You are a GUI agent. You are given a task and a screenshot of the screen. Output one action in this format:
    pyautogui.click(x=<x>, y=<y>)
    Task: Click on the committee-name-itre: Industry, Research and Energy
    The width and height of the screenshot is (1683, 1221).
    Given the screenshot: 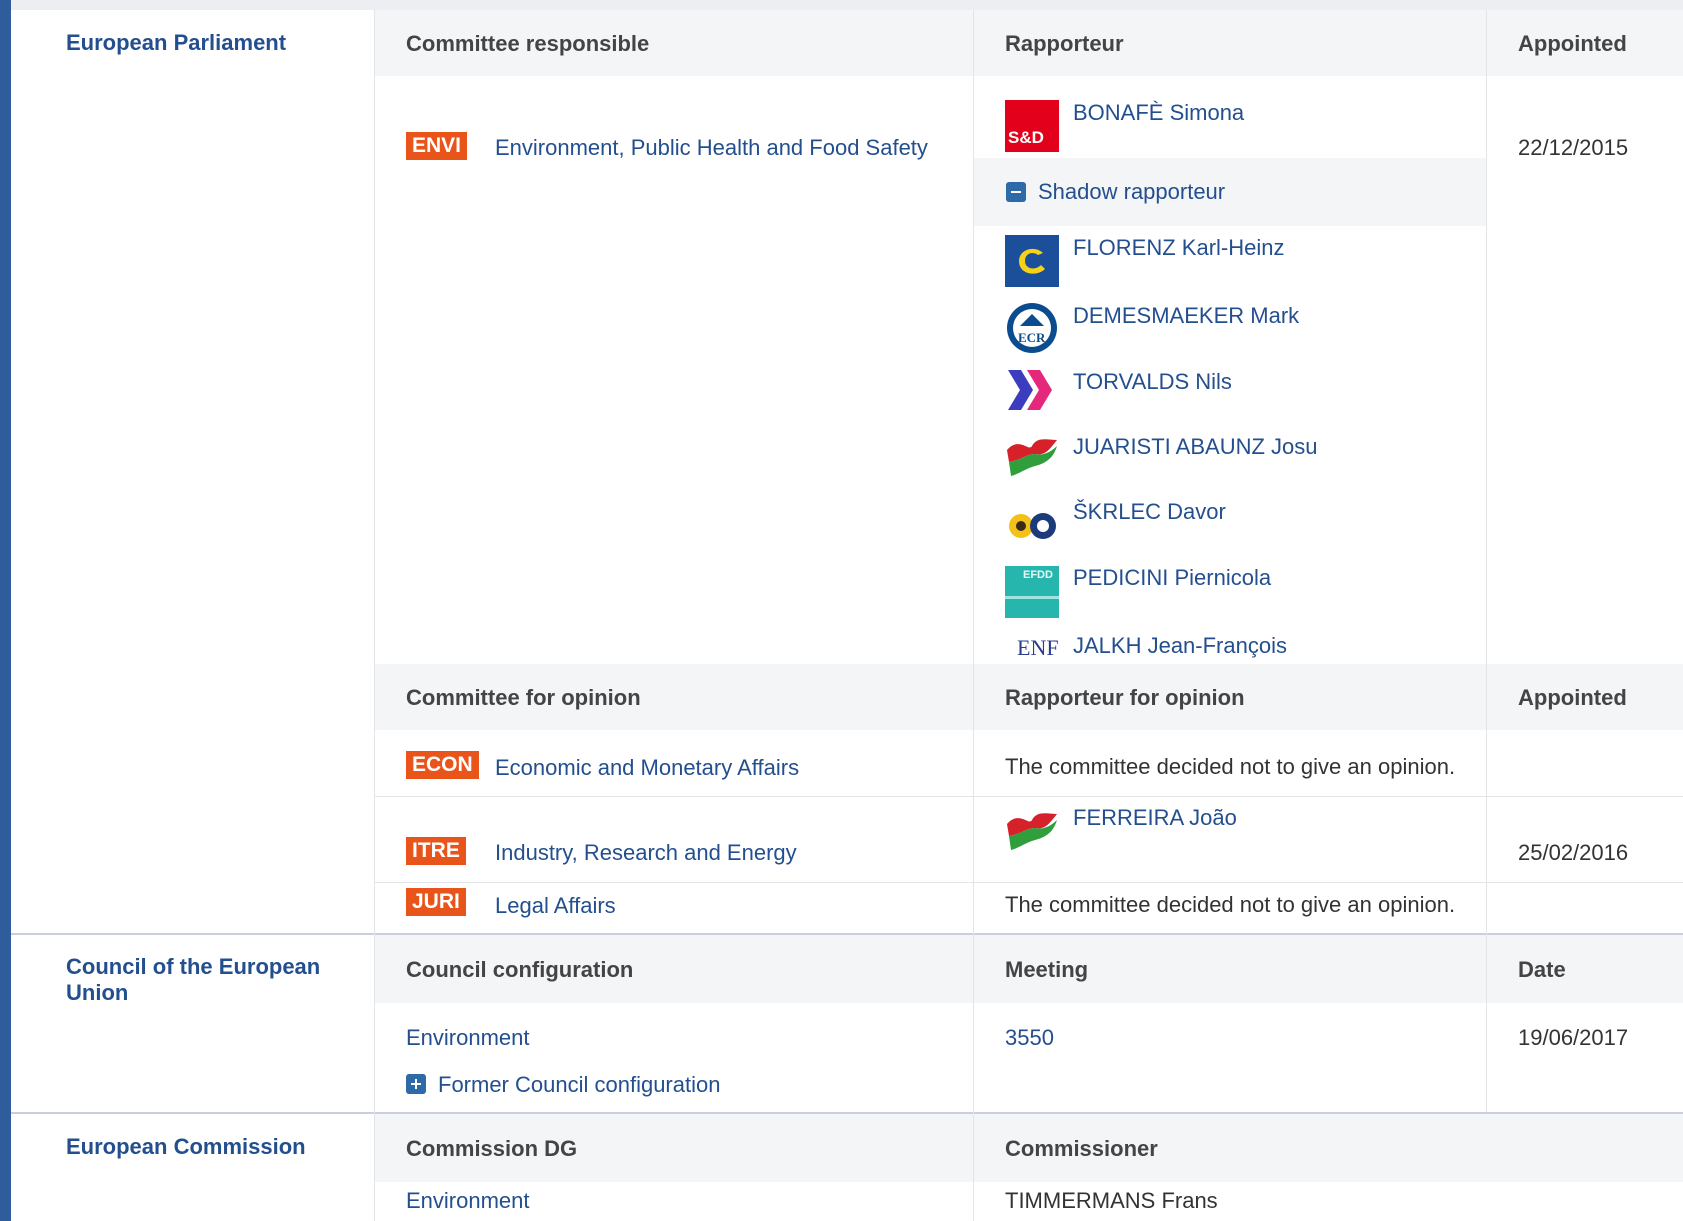 What is the action you would take?
    pyautogui.click(x=646, y=853)
    